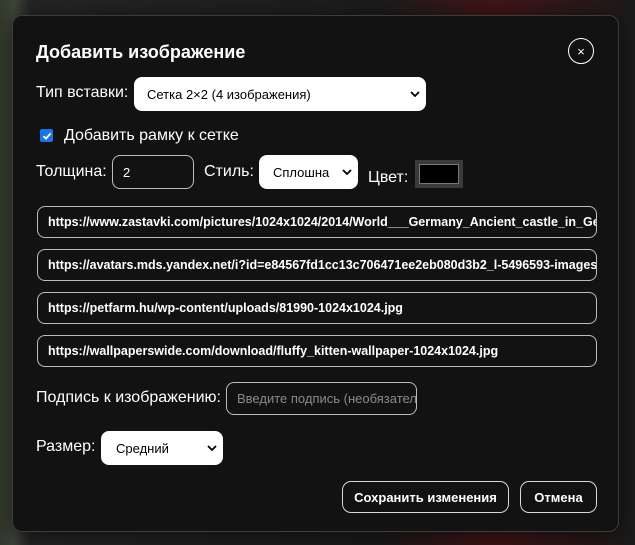 The height and width of the screenshot is (545, 635). I want to click on caption-label: Подпись к изображению:, so click(128, 397).